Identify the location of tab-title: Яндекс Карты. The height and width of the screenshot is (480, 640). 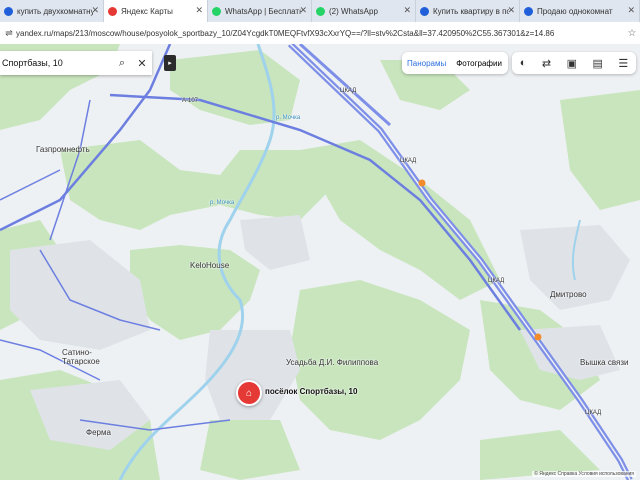
(147, 11).